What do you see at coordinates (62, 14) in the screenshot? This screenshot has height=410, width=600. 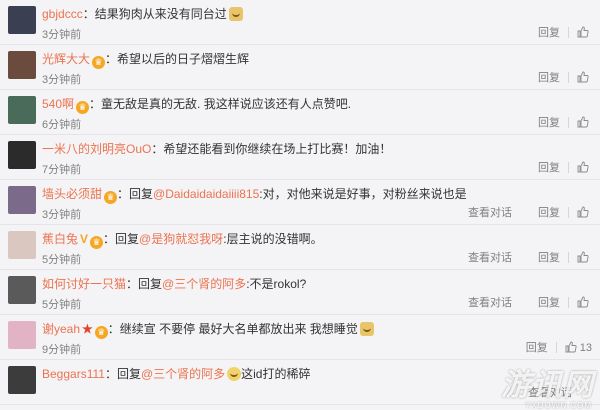 I see `username-link: gbjdccc` at bounding box center [62, 14].